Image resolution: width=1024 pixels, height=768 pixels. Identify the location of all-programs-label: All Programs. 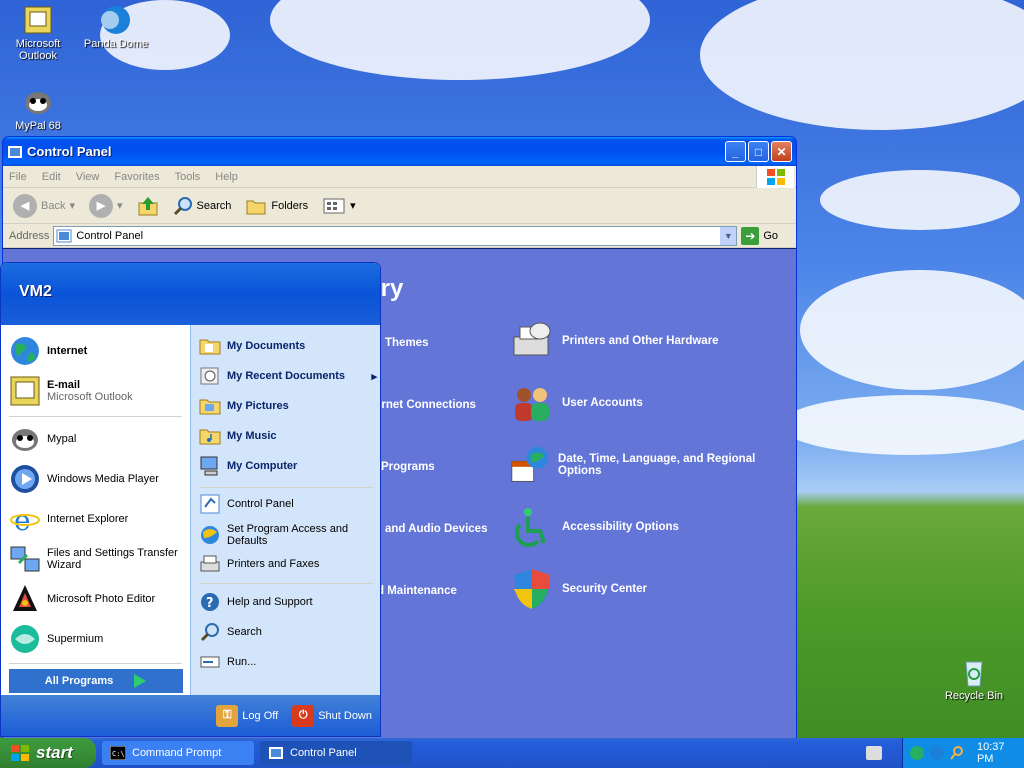
(79, 681).